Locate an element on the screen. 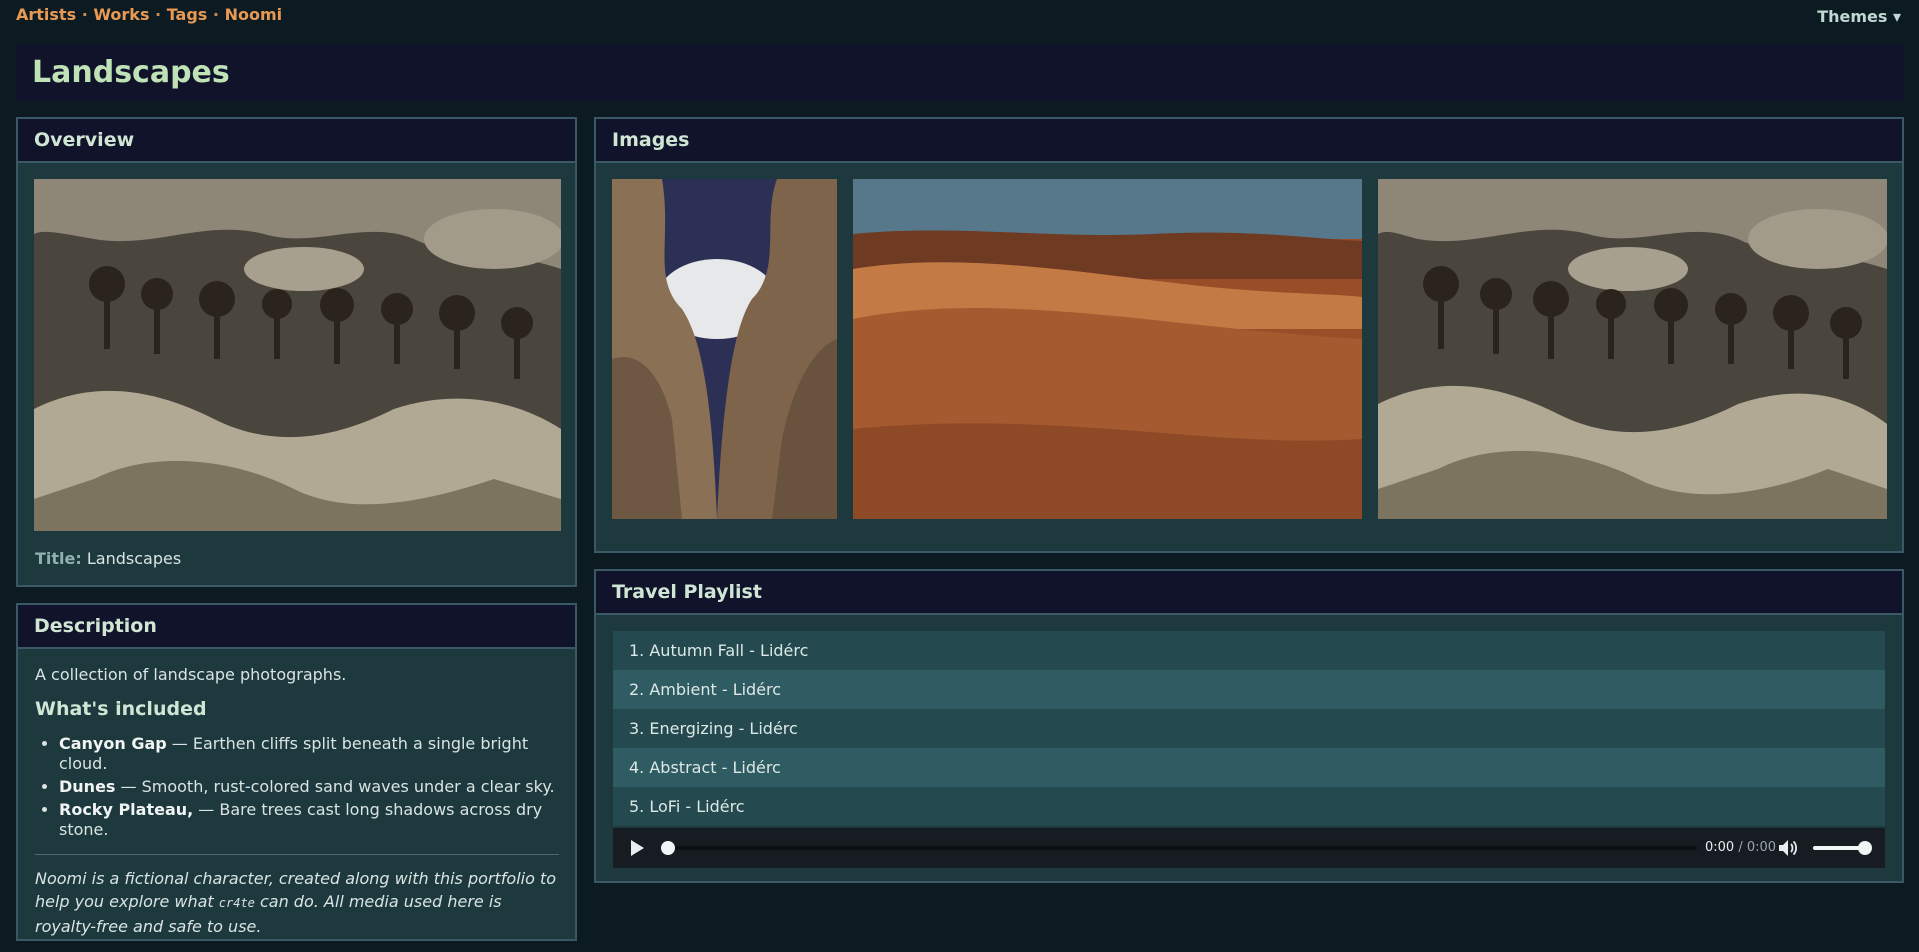 The width and height of the screenshot is (1919, 952). playlist-heading: Travel Playlist is located at coordinates (1249, 593).